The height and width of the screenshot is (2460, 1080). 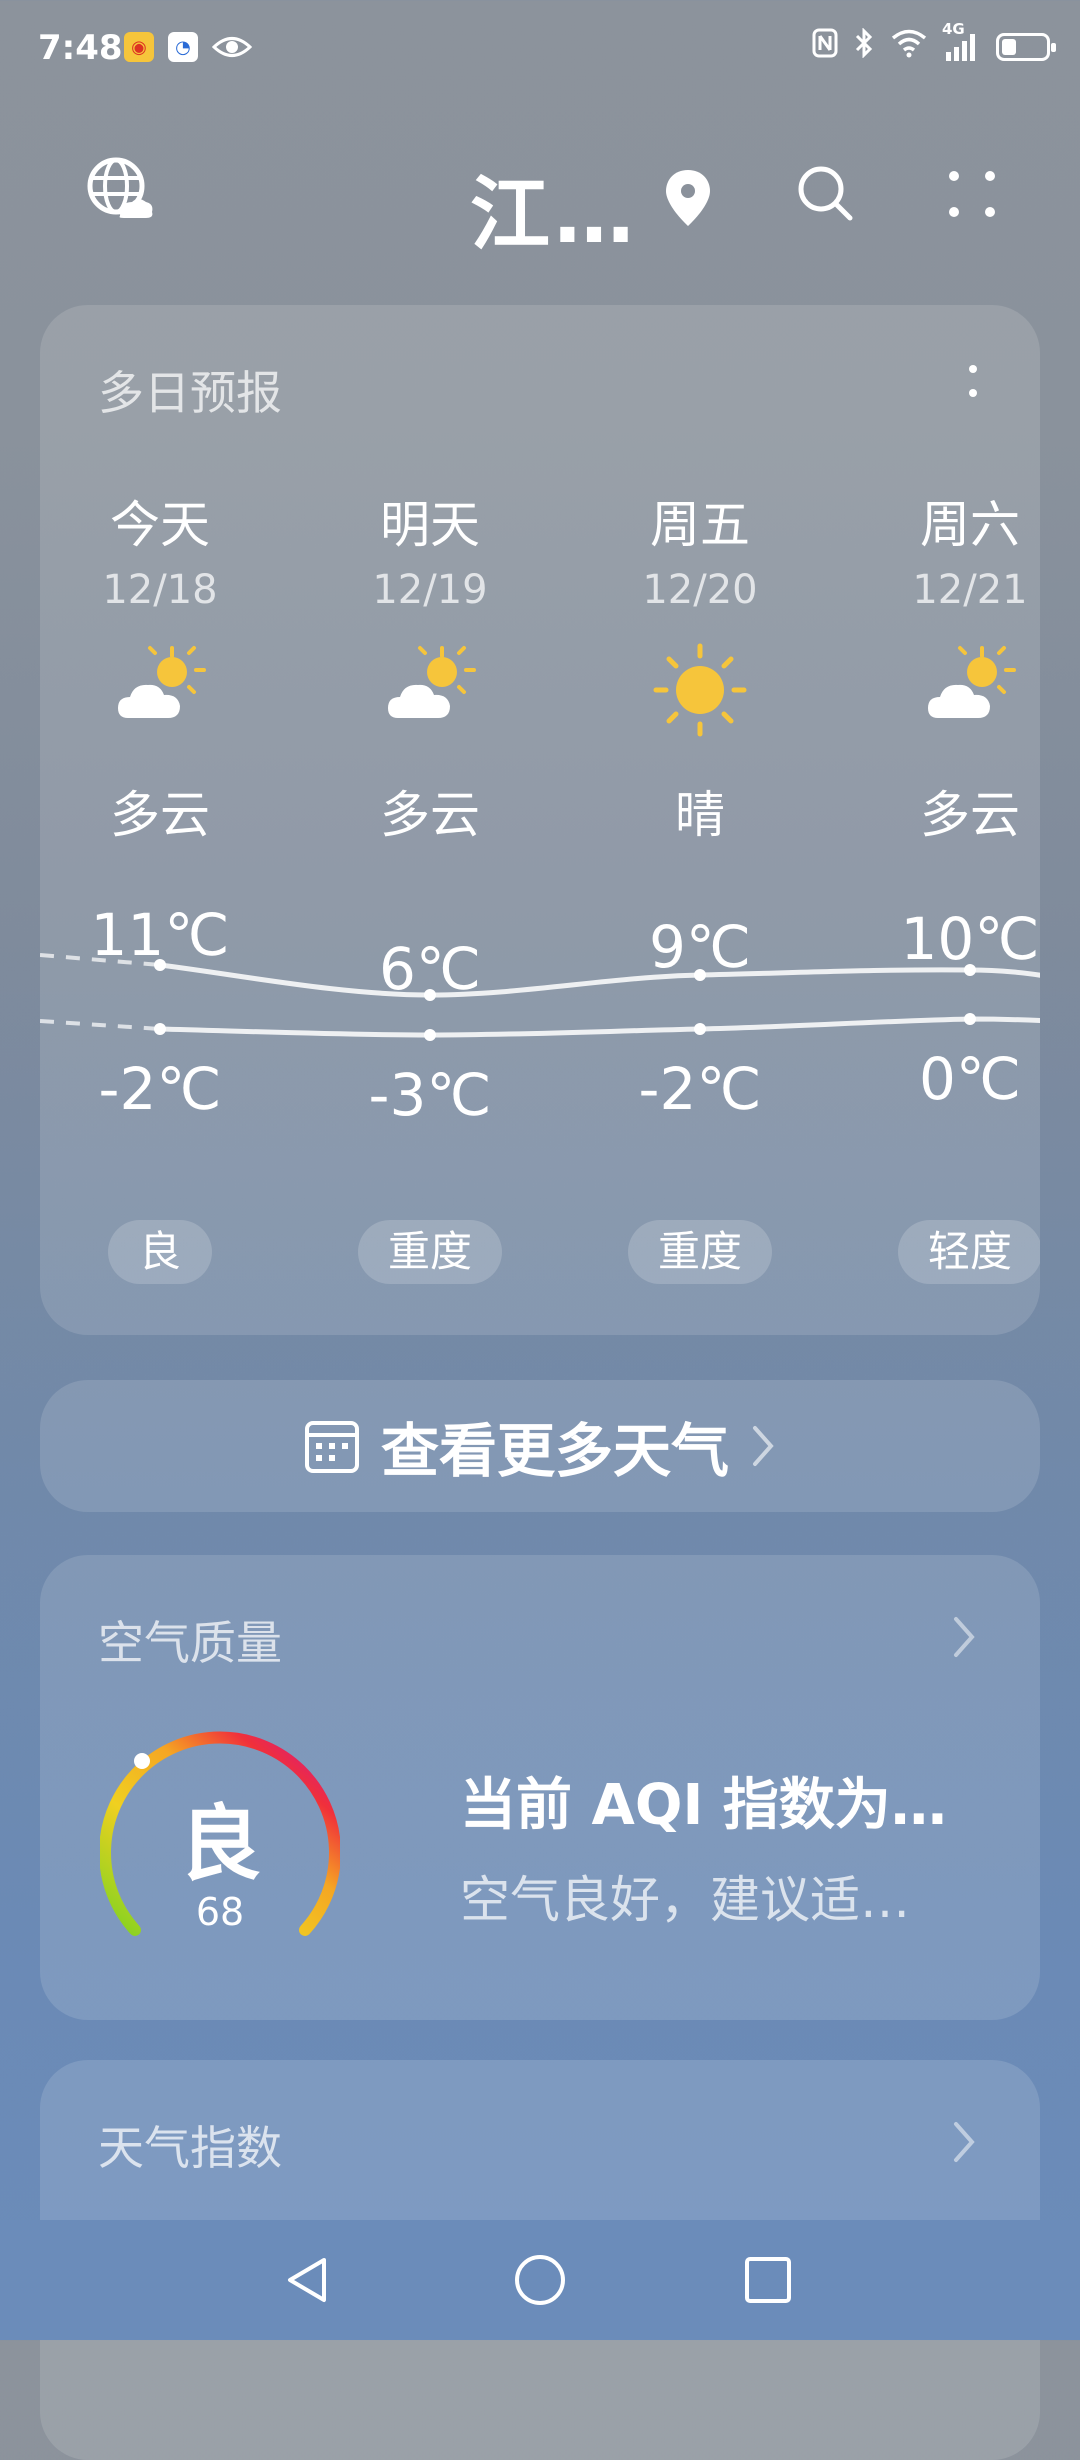 I want to click on app-notification-icon: ◔, so click(x=183, y=47).